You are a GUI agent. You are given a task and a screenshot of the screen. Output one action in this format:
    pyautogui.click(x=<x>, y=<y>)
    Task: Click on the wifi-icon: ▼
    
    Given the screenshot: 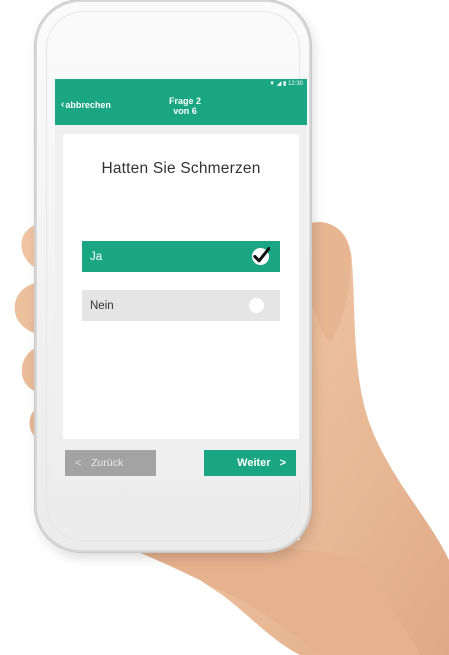 What is the action you would take?
    pyautogui.click(x=272, y=84)
    